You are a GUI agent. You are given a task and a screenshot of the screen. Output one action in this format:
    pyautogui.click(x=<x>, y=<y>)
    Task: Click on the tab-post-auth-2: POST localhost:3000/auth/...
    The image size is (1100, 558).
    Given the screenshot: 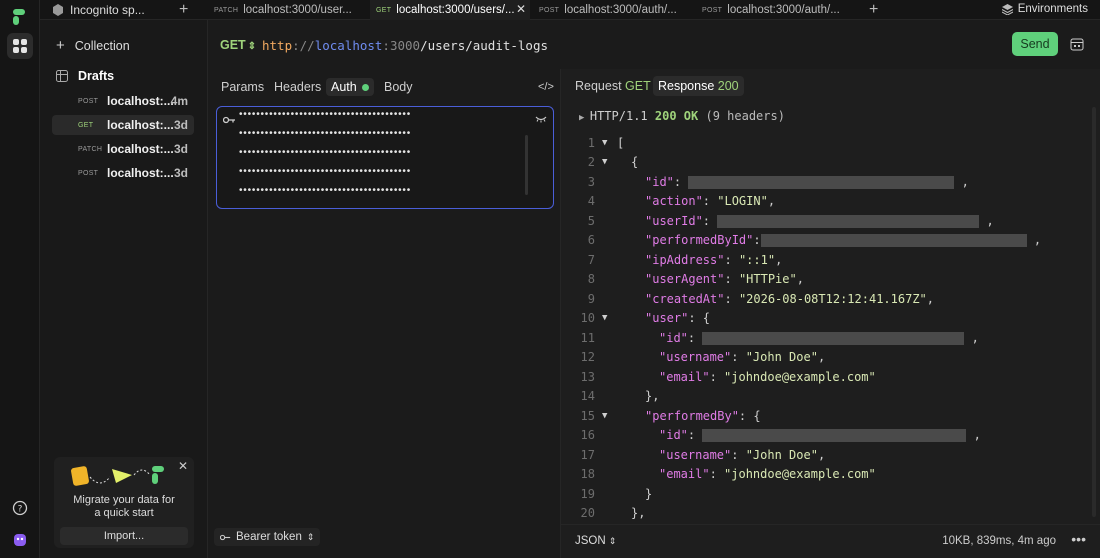 What is the action you would take?
    pyautogui.click(x=776, y=10)
    